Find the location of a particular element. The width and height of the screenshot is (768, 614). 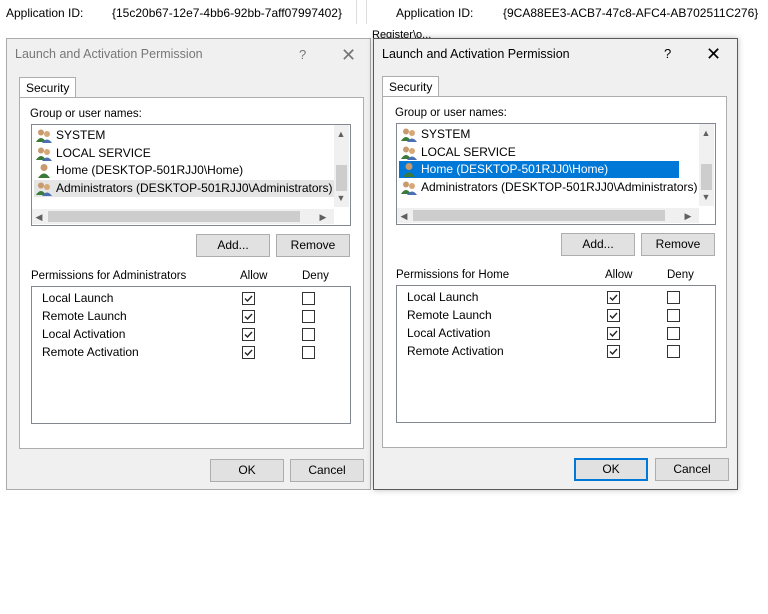

user-name: LOCAL SERVICE is located at coordinates (103, 152).